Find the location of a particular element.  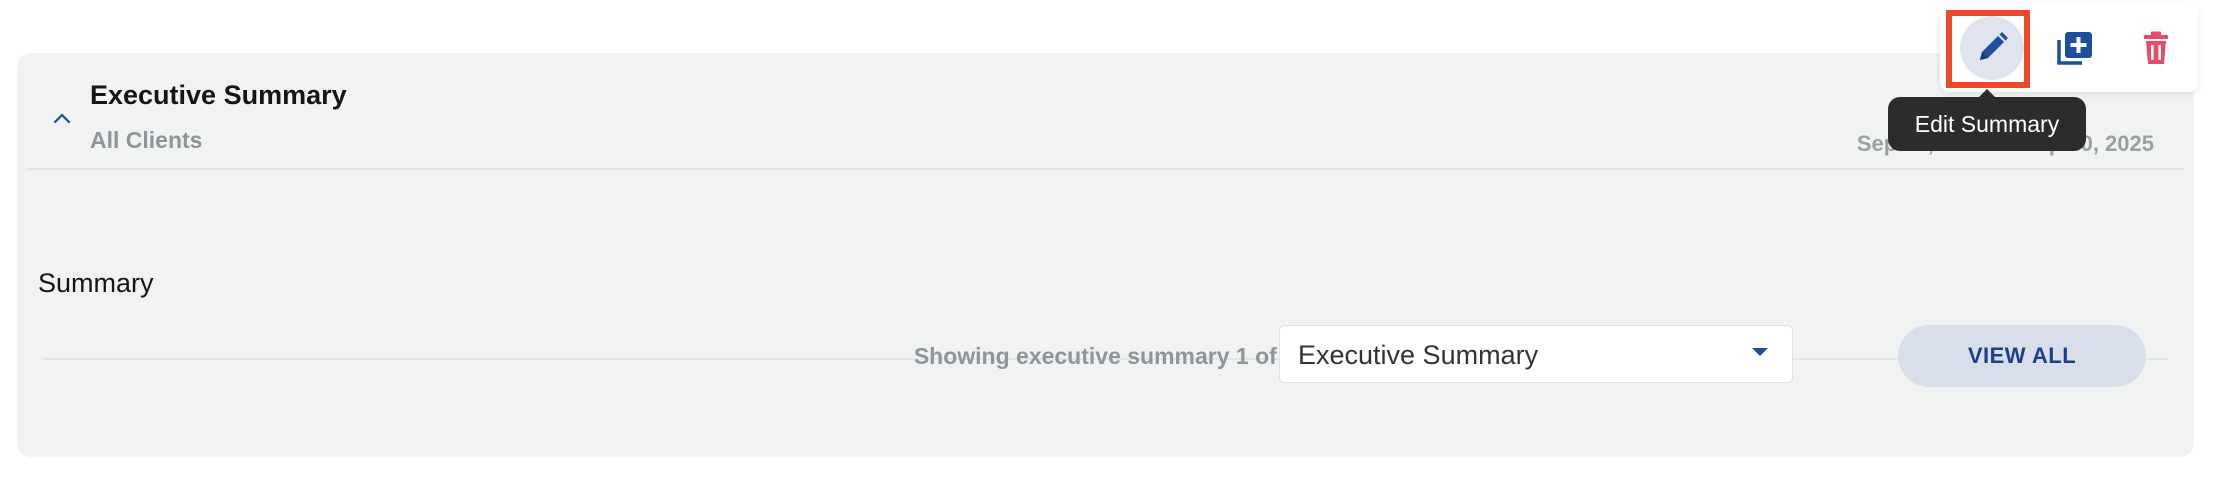

delete-summary-button is located at coordinates (2156, 48).